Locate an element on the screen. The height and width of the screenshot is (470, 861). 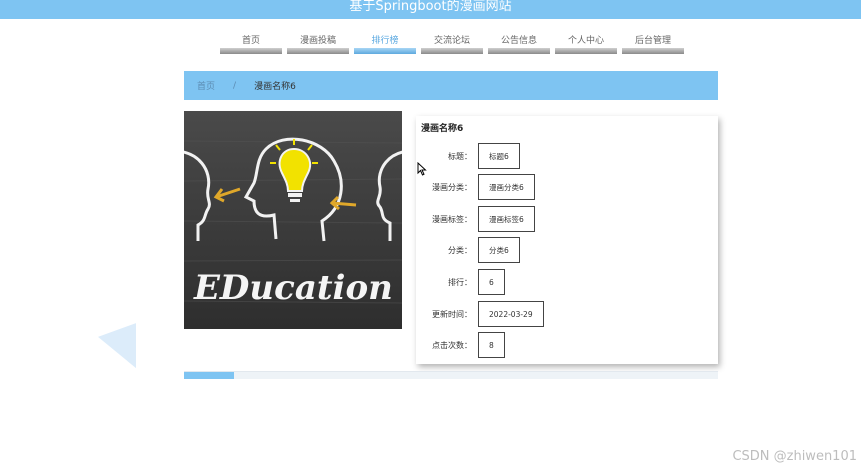
field-value: 标题6 is located at coordinates (499, 156).